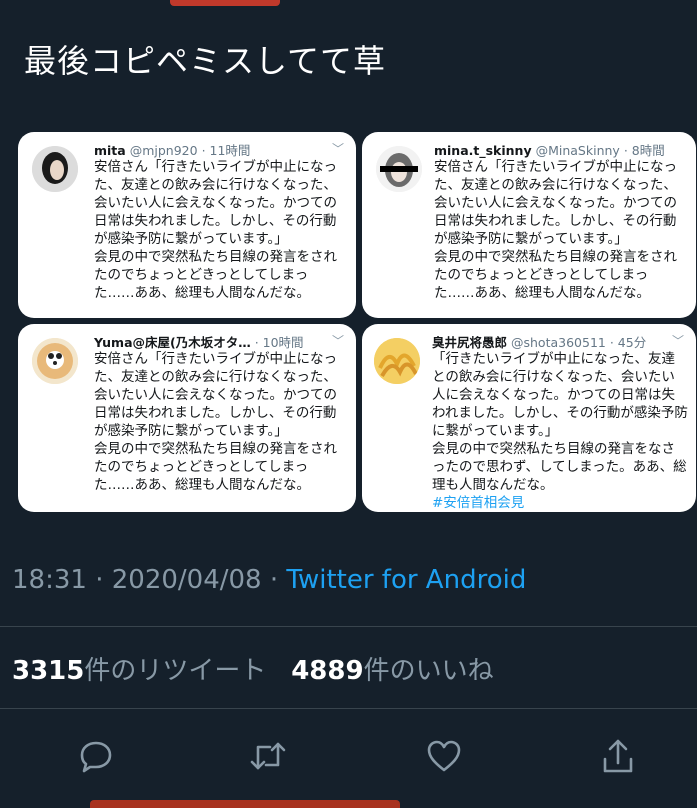 This screenshot has height=808, width=697. Describe the element at coordinates (327, 671) in the screenshot. I see `like-count: 4889` at that location.